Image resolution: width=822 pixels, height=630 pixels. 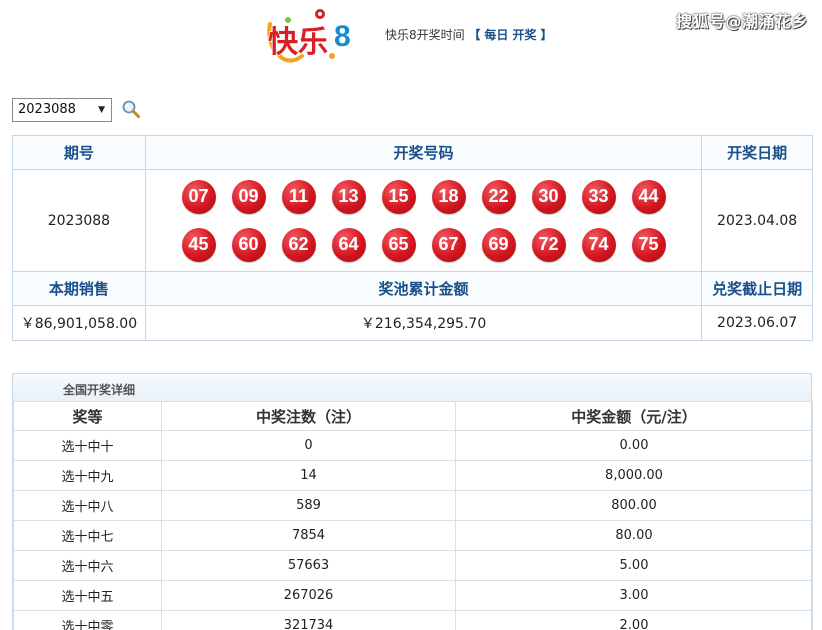 What do you see at coordinates (634, 595) in the screenshot?
I see `prize-amount-cell: 3.00` at bounding box center [634, 595].